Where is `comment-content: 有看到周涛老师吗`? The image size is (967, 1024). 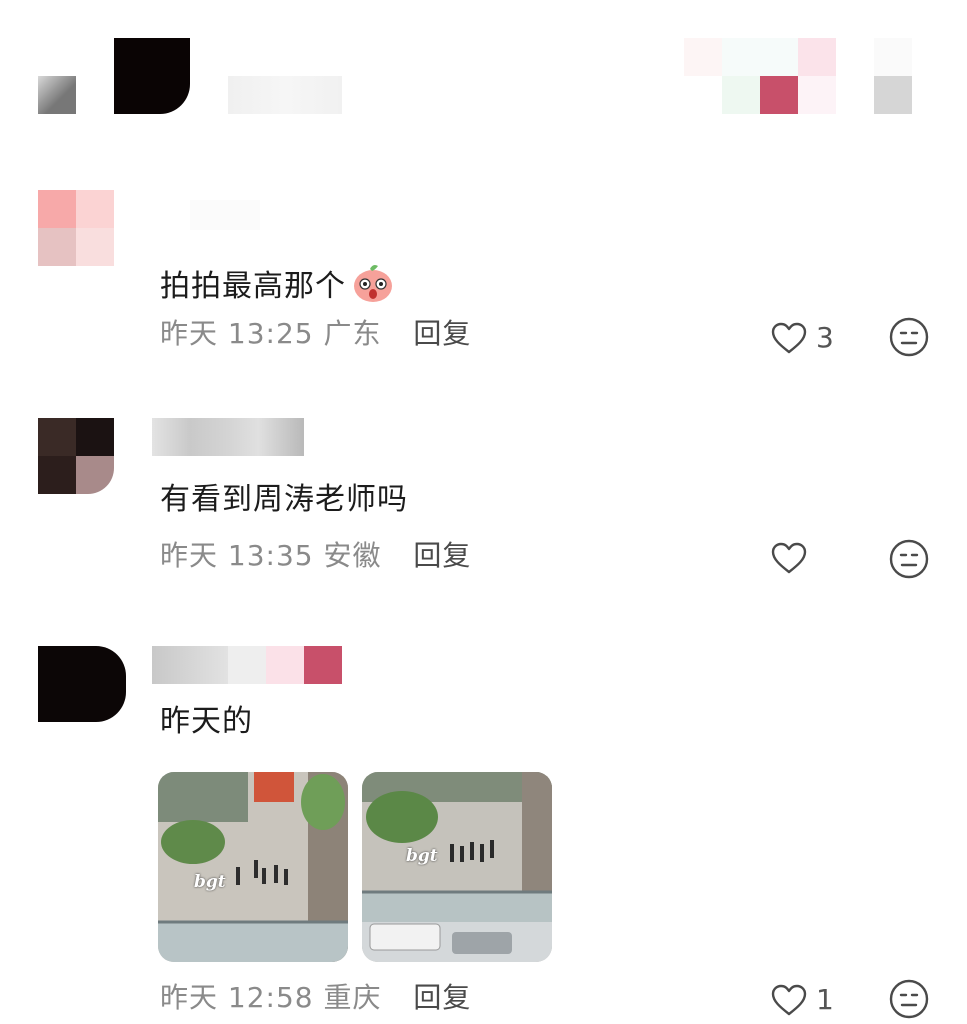
comment-content: 有看到周涛老师吗 is located at coordinates (284, 500).